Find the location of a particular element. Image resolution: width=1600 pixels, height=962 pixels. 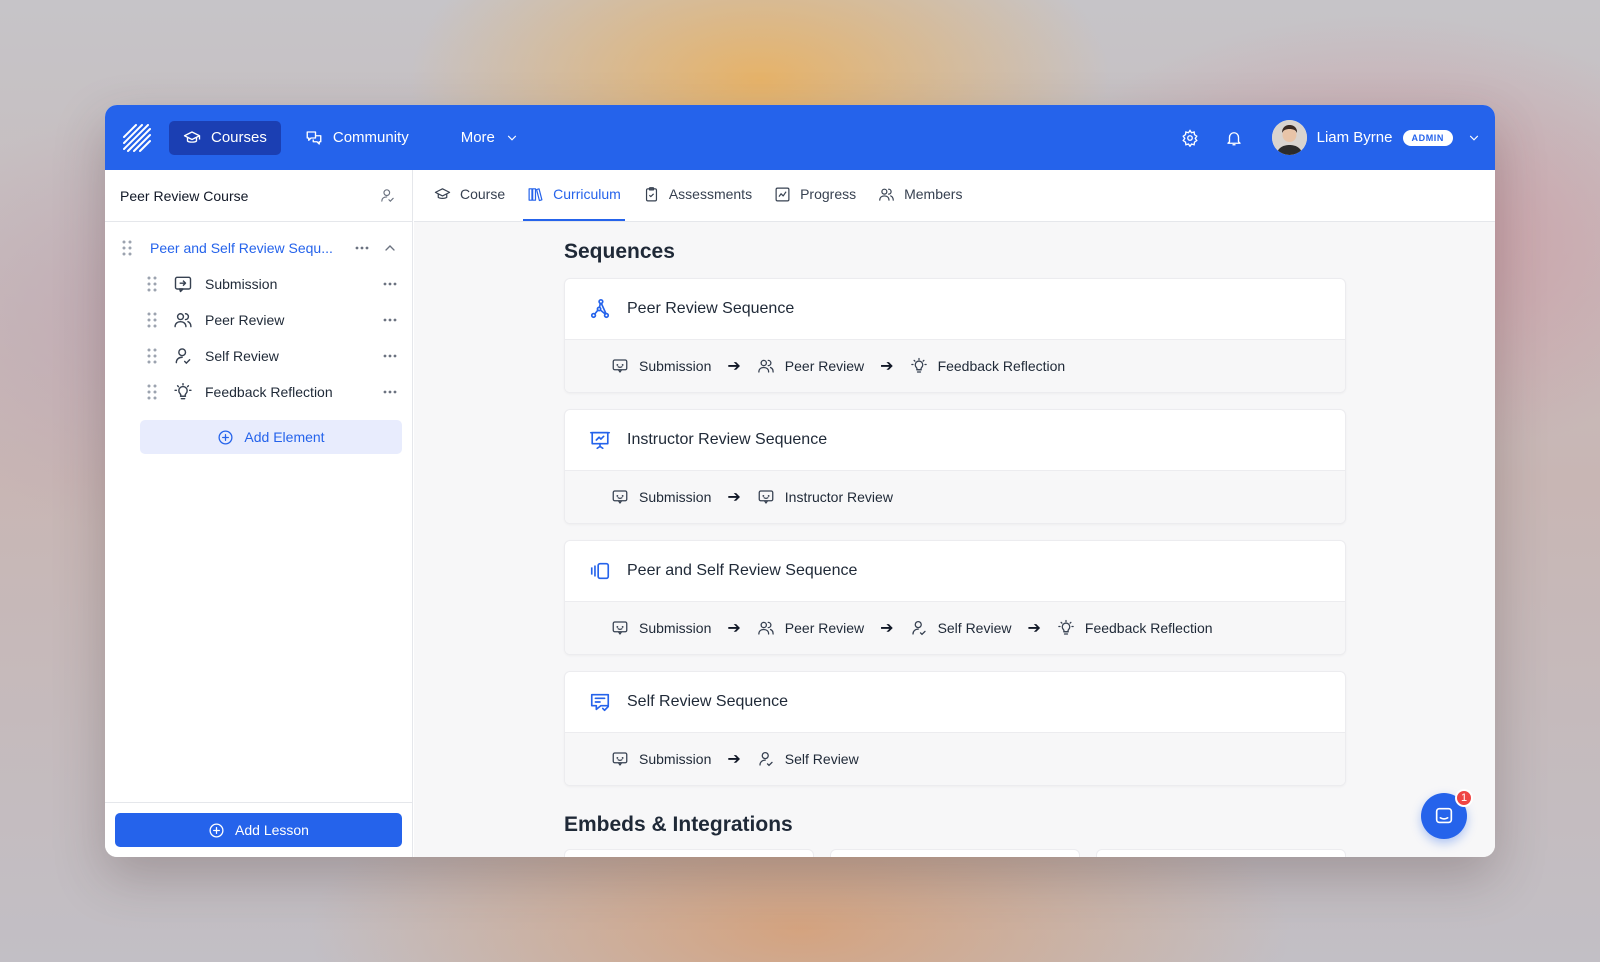

tab-assessments: Assessments is located at coordinates (697, 195).